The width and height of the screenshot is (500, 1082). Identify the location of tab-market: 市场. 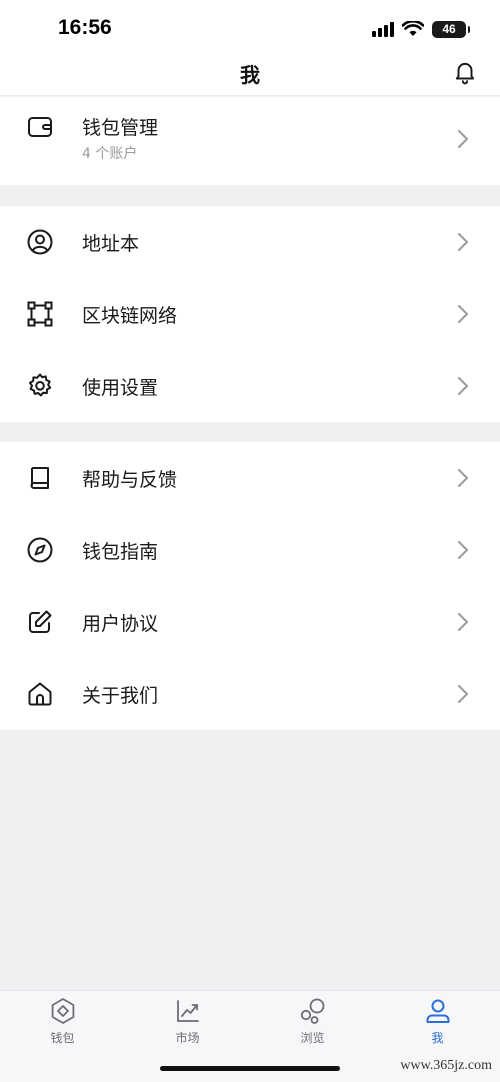
(187, 1021).